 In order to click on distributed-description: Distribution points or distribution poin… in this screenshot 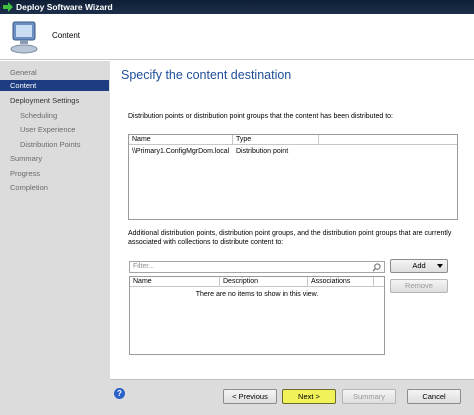, I will do `click(260, 116)`.